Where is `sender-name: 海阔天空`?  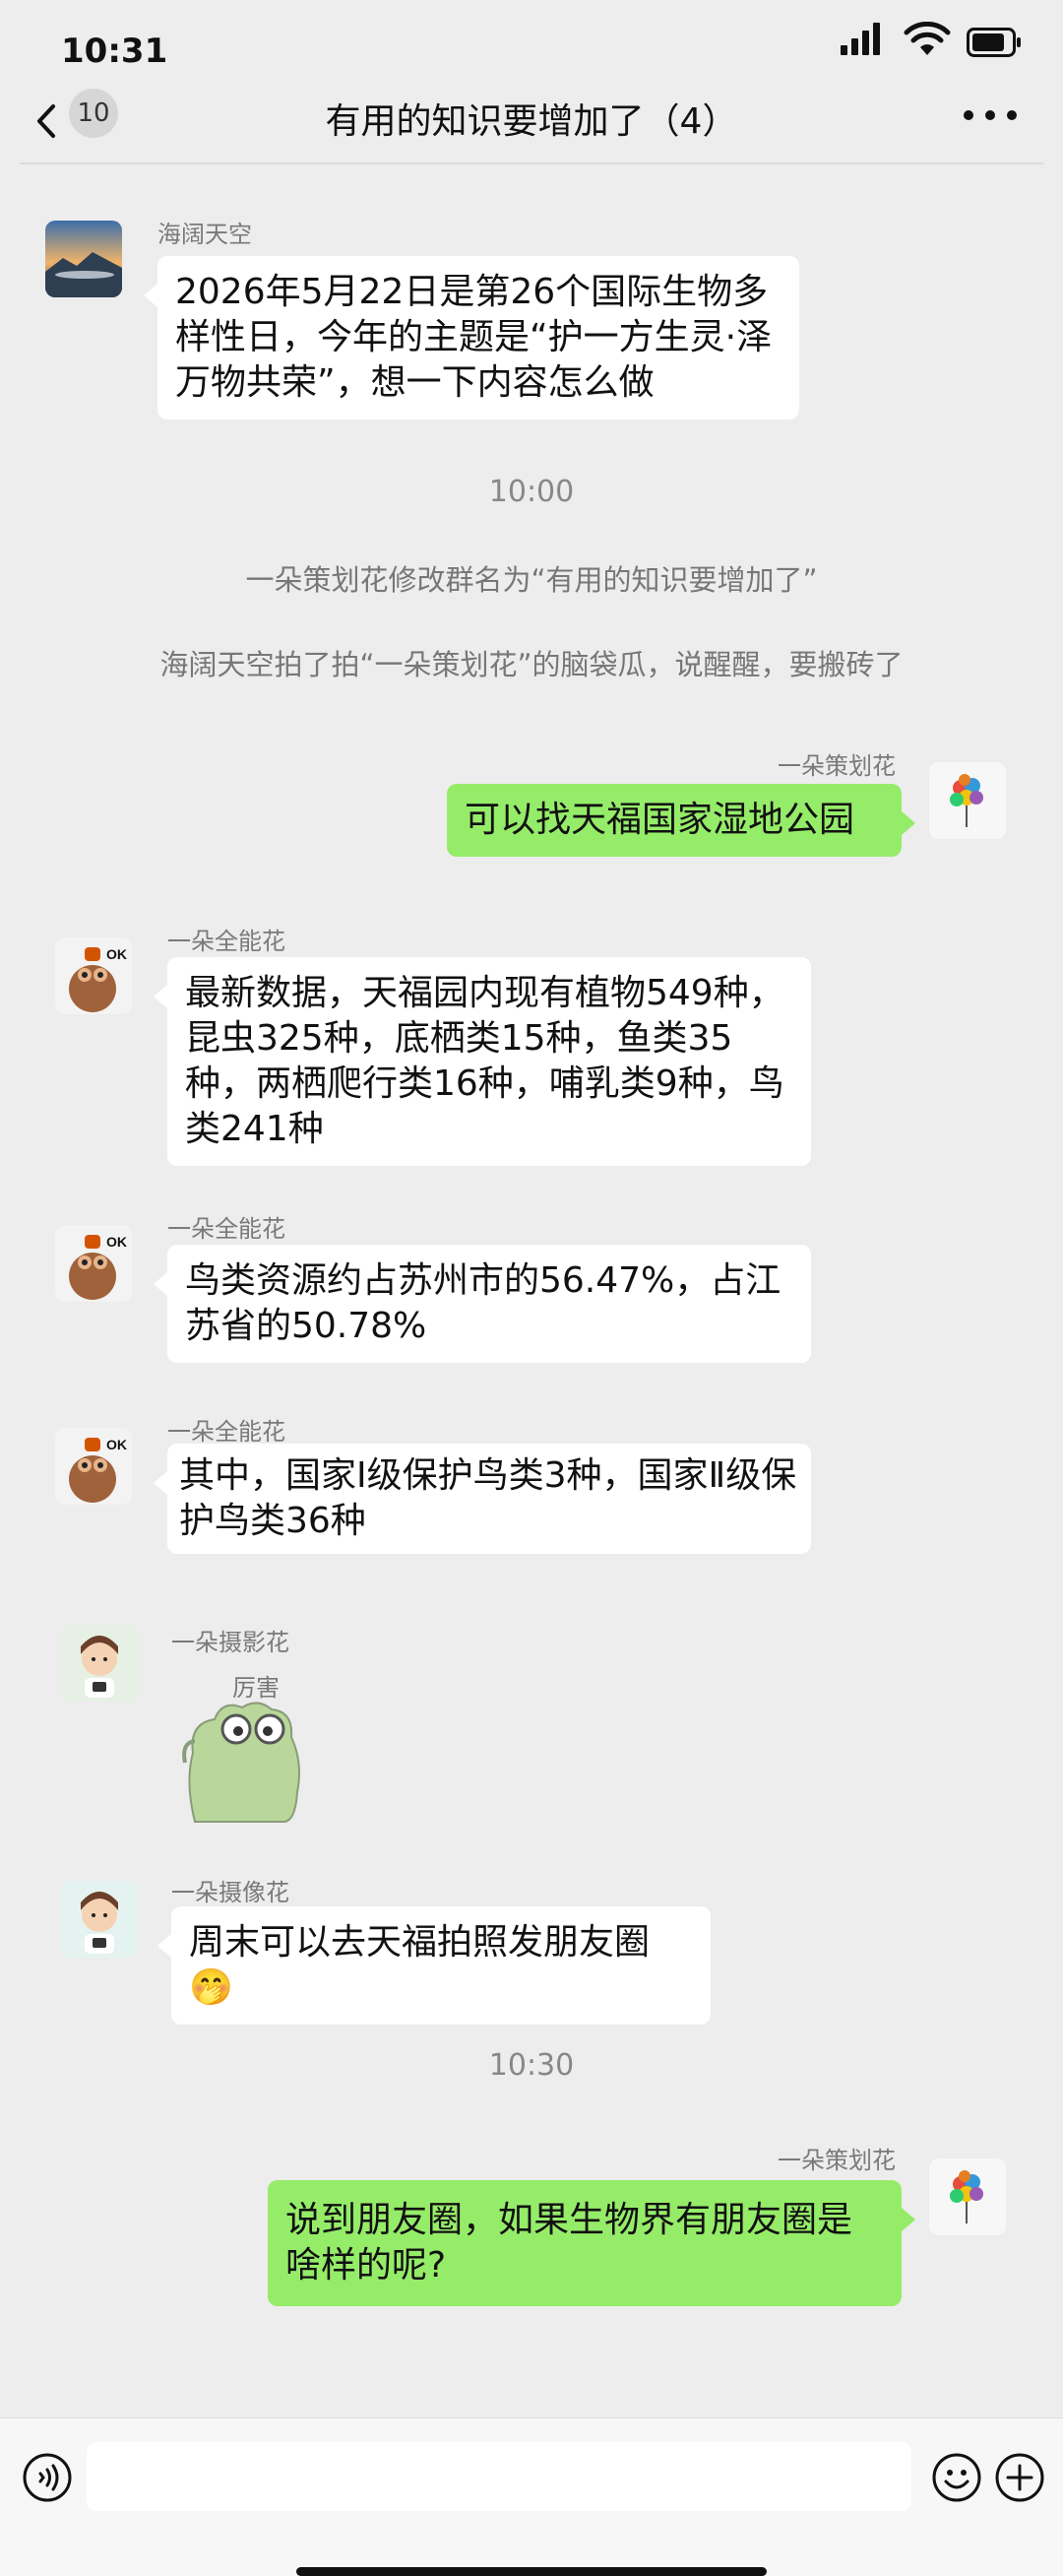 sender-name: 海阔天空 is located at coordinates (204, 234).